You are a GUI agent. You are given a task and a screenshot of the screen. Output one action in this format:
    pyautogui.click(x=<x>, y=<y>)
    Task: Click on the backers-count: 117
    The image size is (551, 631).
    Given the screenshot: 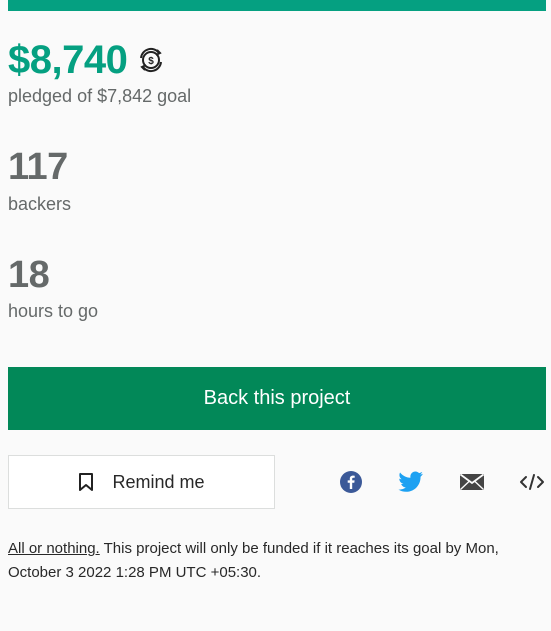 What is the action you would take?
    pyautogui.click(x=38, y=167)
    